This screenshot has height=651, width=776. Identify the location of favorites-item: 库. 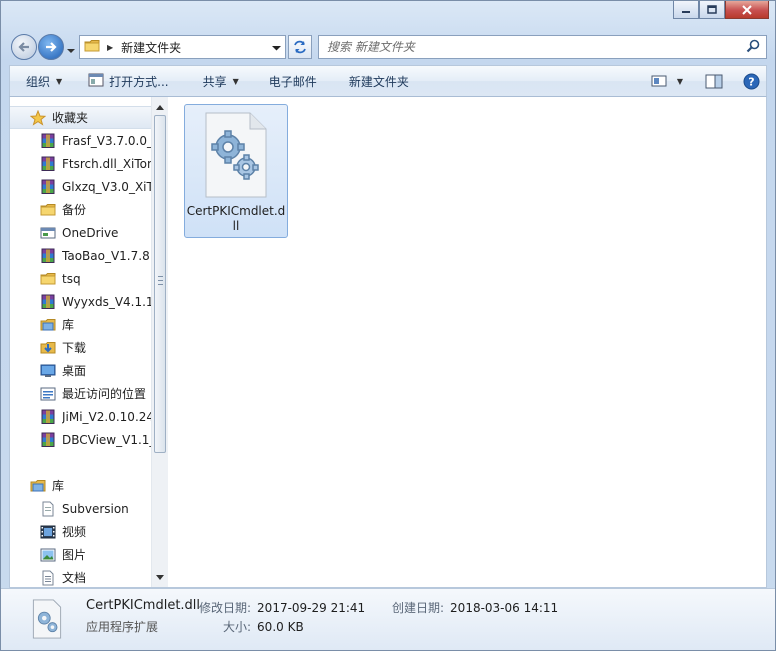
(81, 324).